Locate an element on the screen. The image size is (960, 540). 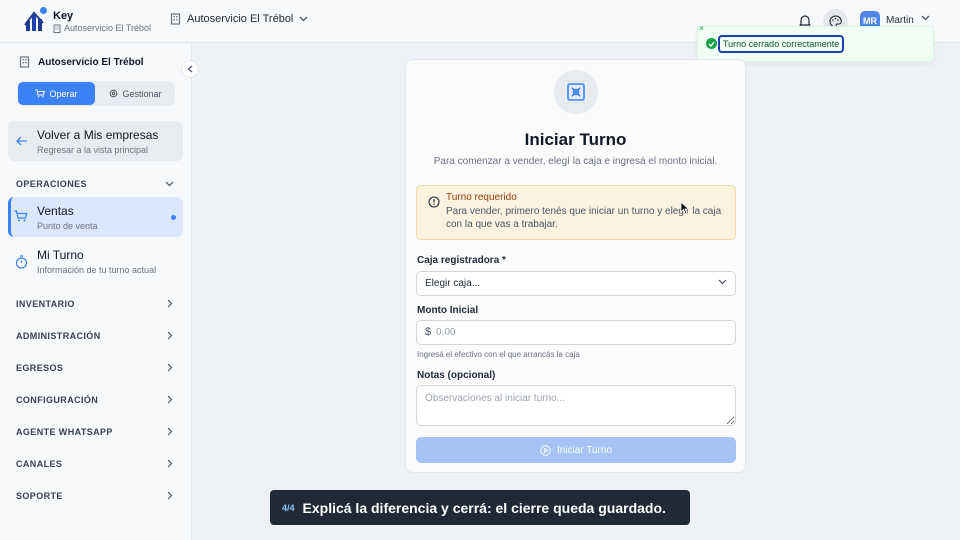
sidebar-item-ventas is located at coordinates (95, 217).